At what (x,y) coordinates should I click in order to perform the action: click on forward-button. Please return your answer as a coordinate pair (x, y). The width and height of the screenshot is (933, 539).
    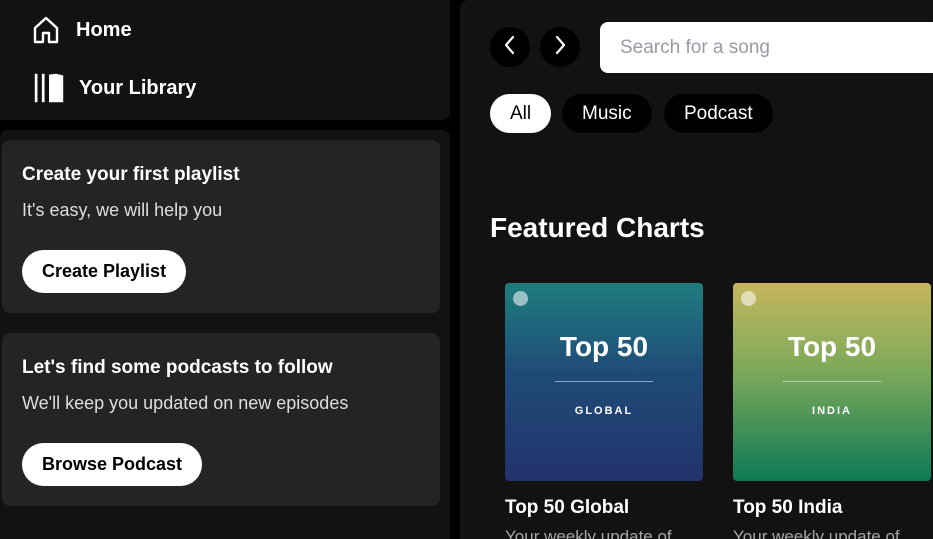
    Looking at the image, I should click on (560, 47).